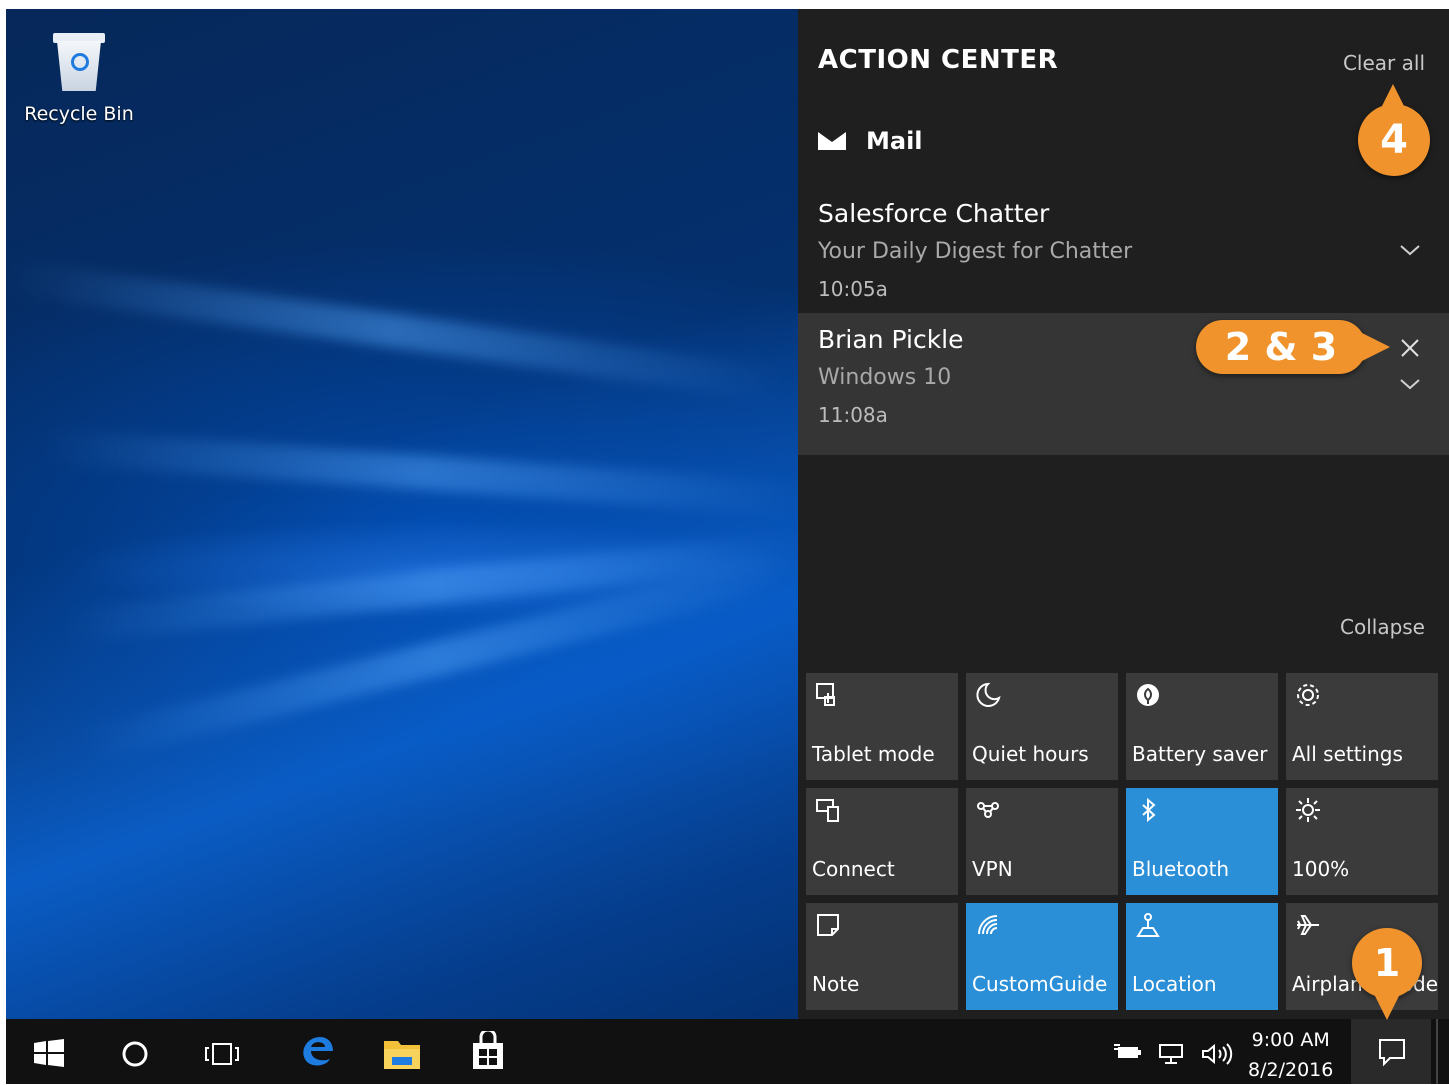 This screenshot has width=1449, height=1085. I want to click on cortana-button, so click(135, 1057).